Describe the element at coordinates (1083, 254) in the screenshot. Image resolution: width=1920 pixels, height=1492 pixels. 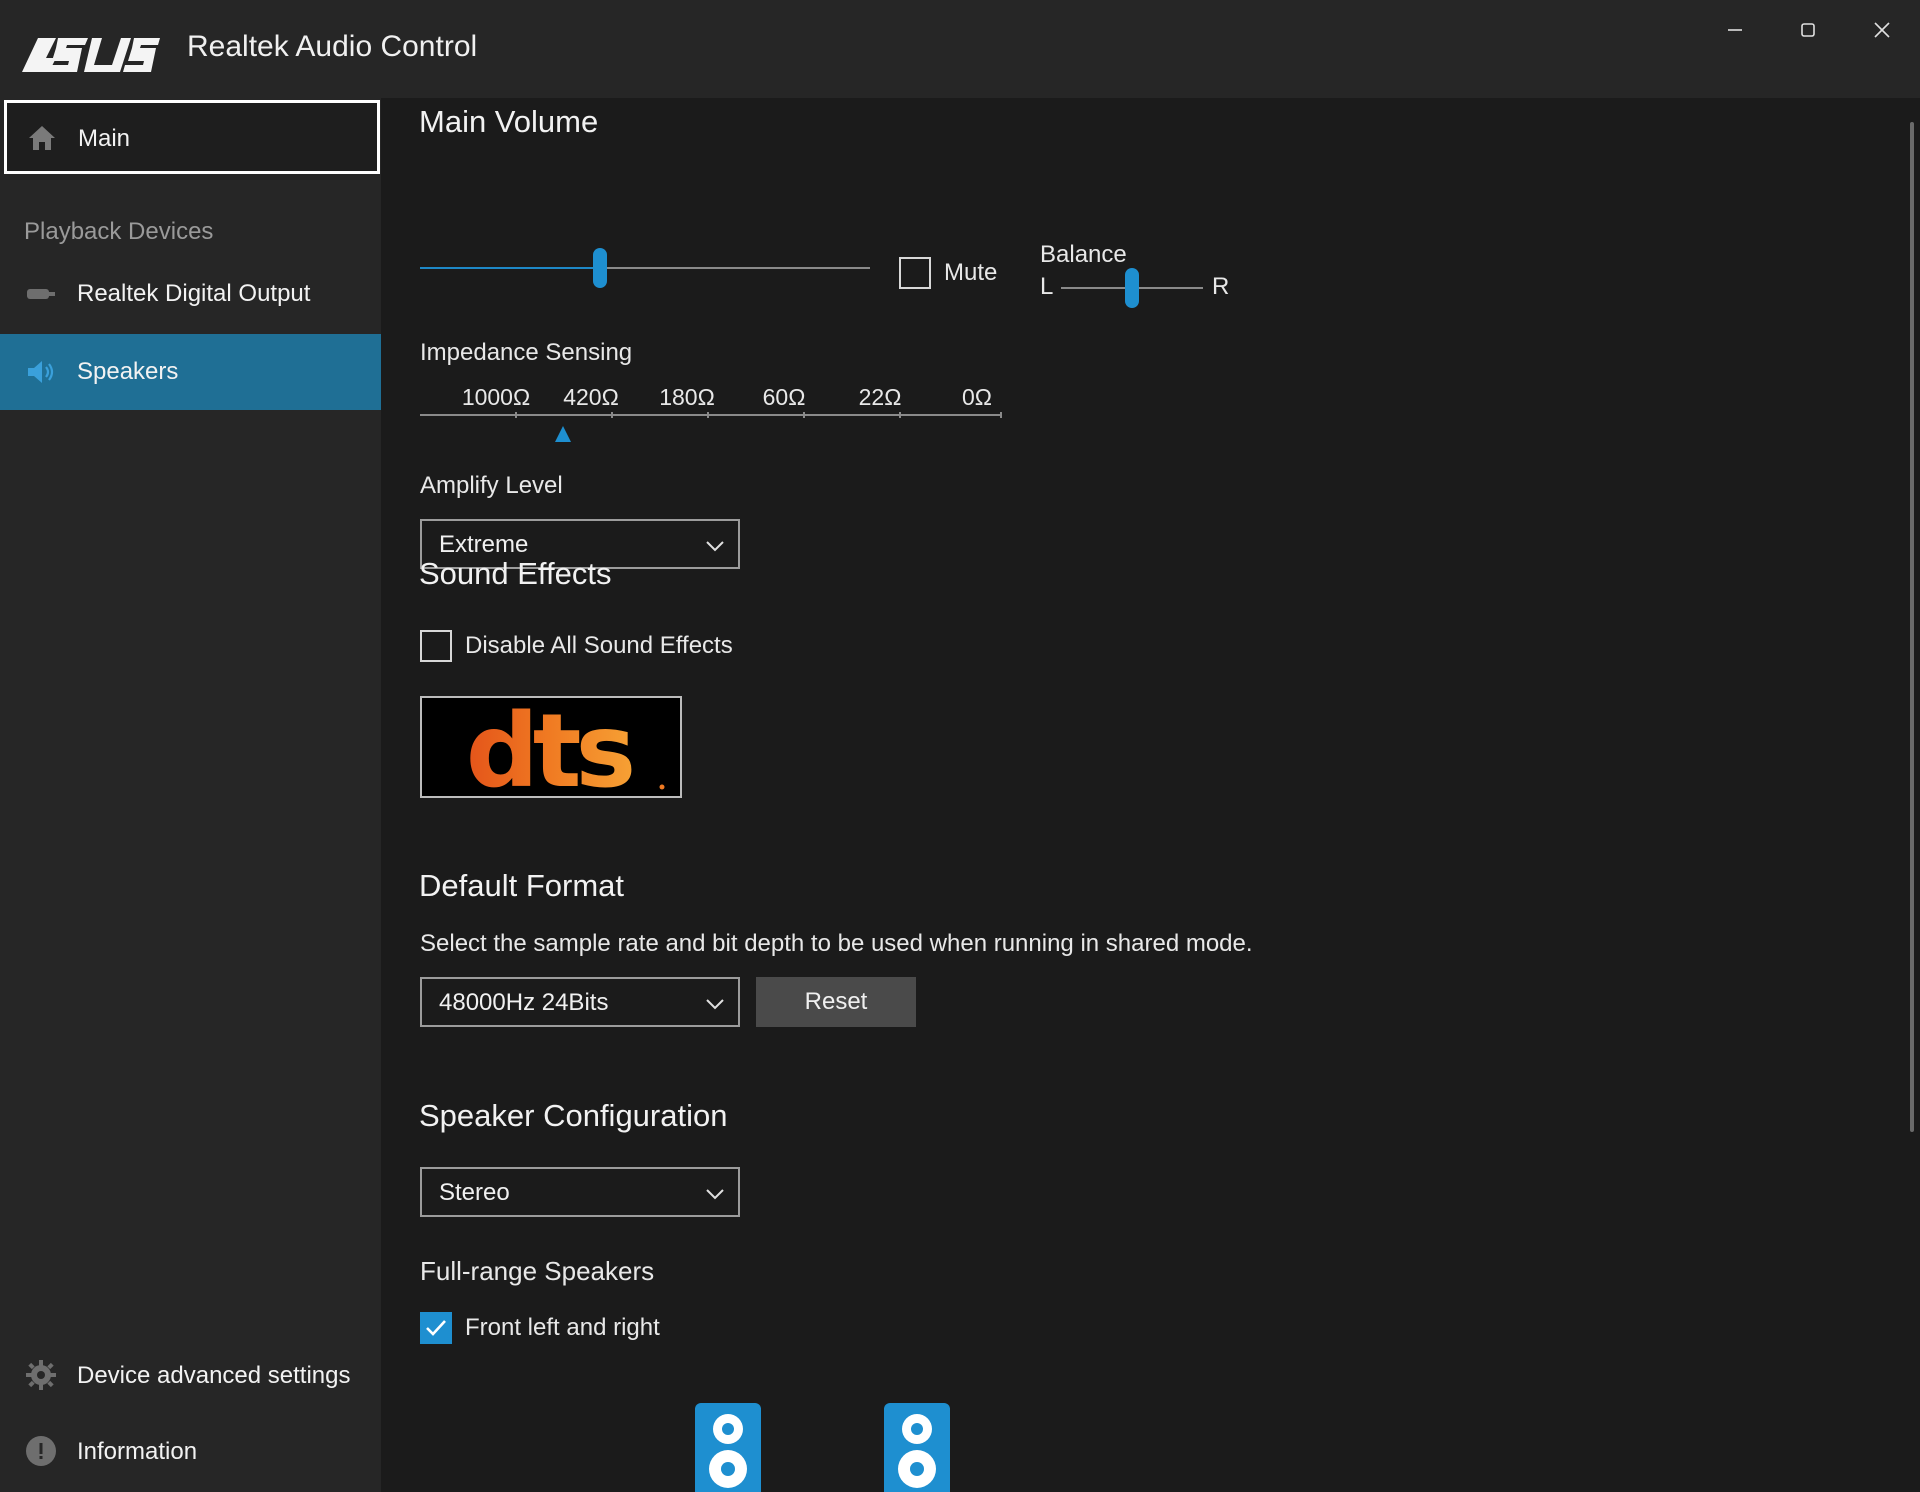
I see `balance-label: Balance` at that location.